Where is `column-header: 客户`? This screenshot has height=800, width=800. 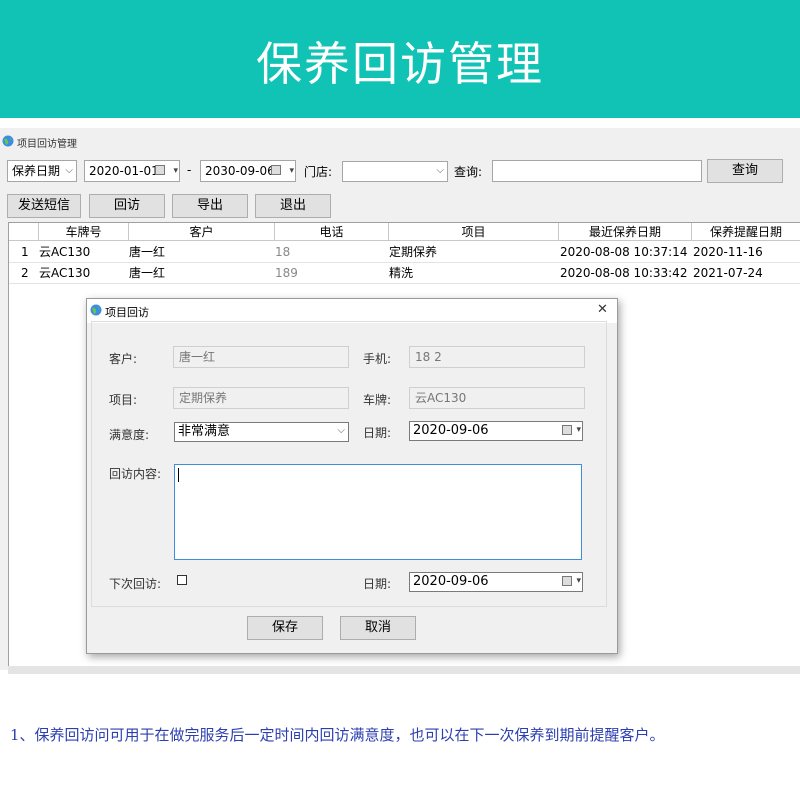
column-header: 客户 is located at coordinates (202, 232).